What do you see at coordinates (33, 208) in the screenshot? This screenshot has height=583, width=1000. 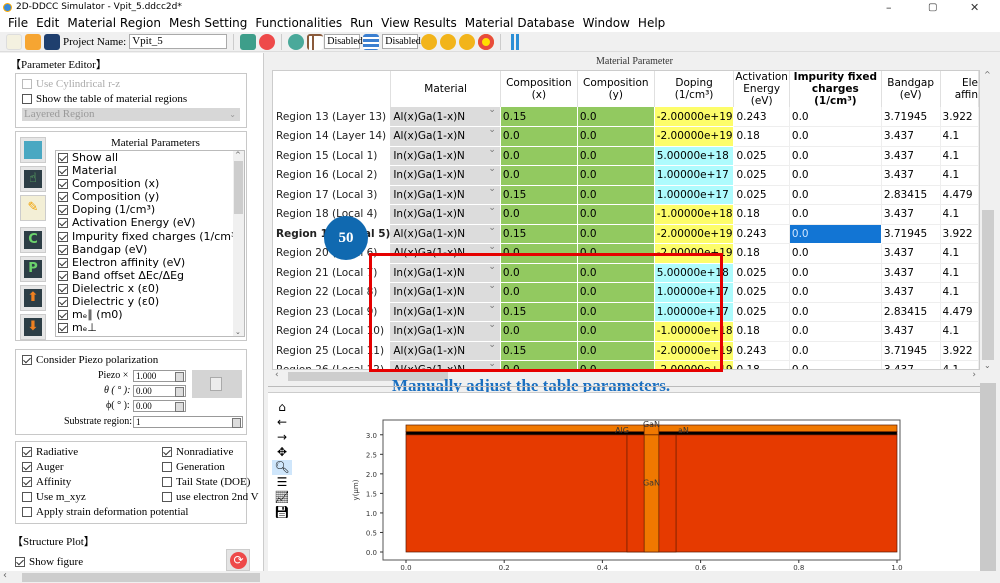 I see `edit-button: ✎` at bounding box center [33, 208].